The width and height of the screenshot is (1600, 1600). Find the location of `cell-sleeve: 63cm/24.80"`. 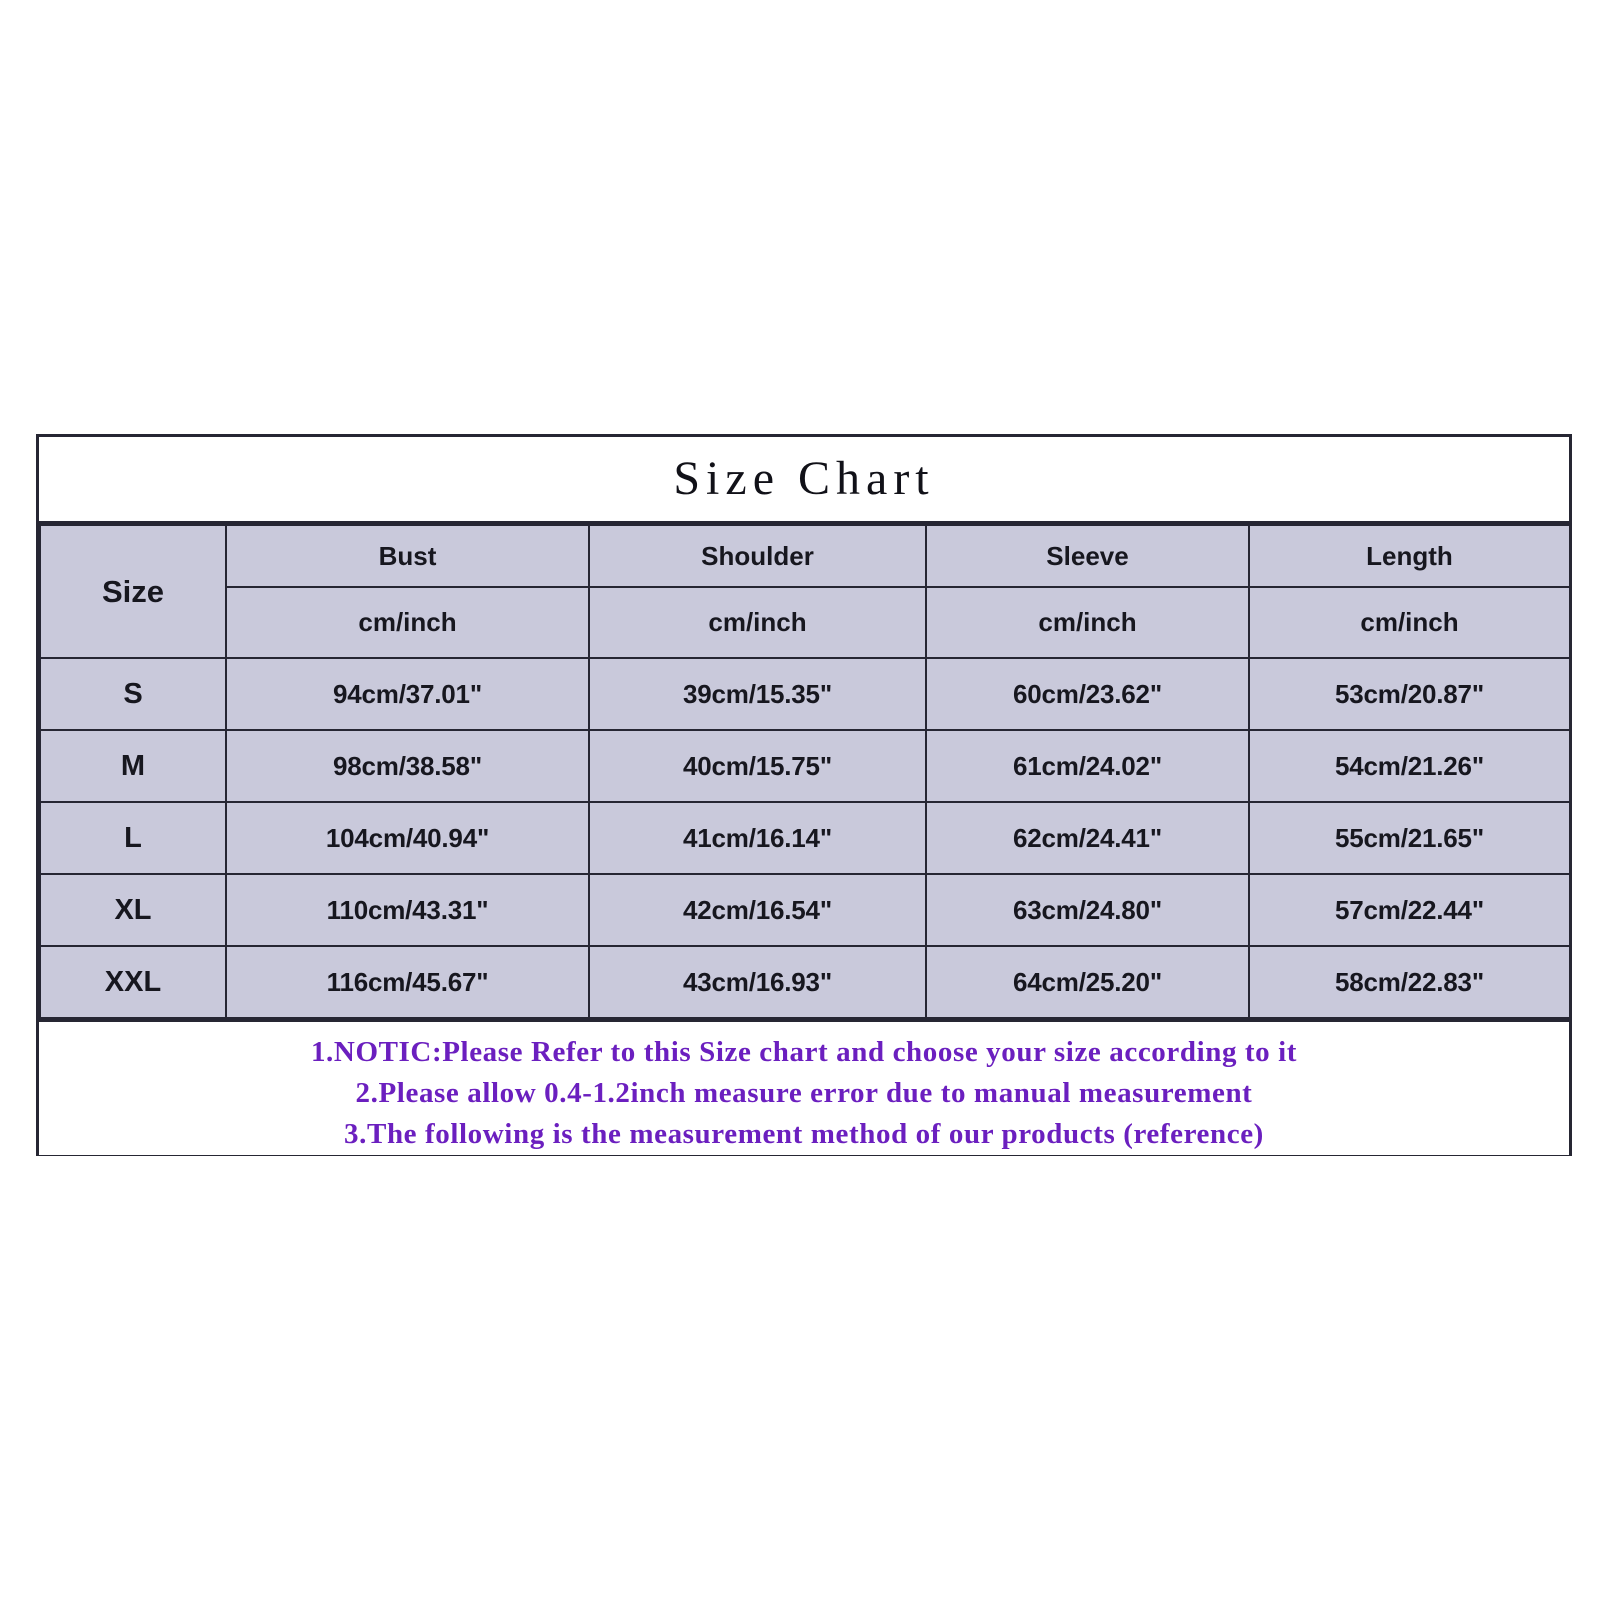

cell-sleeve: 63cm/24.80" is located at coordinates (1087, 910).